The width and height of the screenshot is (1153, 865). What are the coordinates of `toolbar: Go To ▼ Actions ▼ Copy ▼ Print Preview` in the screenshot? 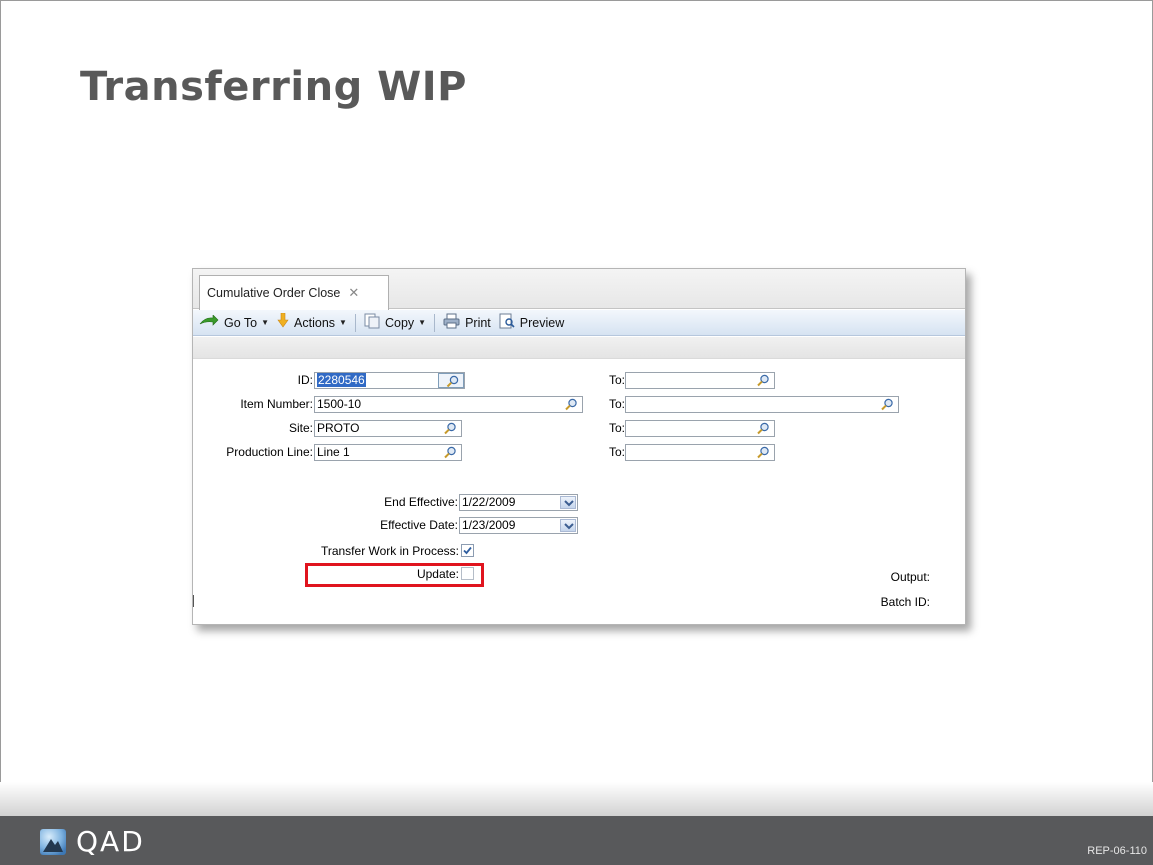 It's located at (579, 323).